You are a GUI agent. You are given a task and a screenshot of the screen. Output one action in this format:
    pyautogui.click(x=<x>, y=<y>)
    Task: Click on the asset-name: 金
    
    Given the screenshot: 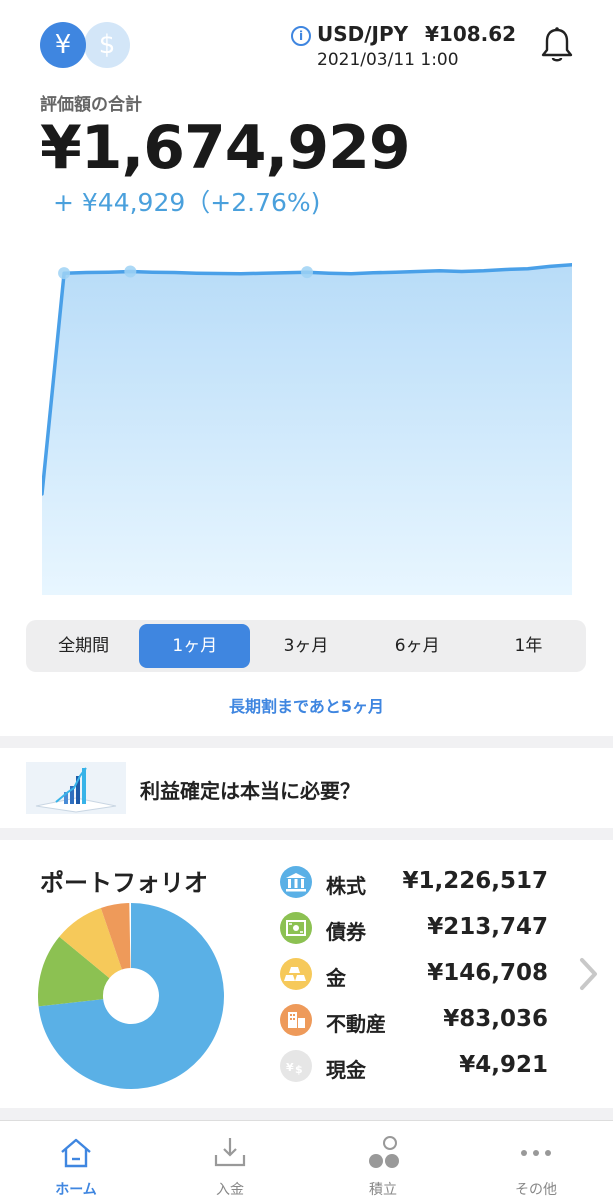 What is the action you would take?
    pyautogui.click(x=336, y=978)
    